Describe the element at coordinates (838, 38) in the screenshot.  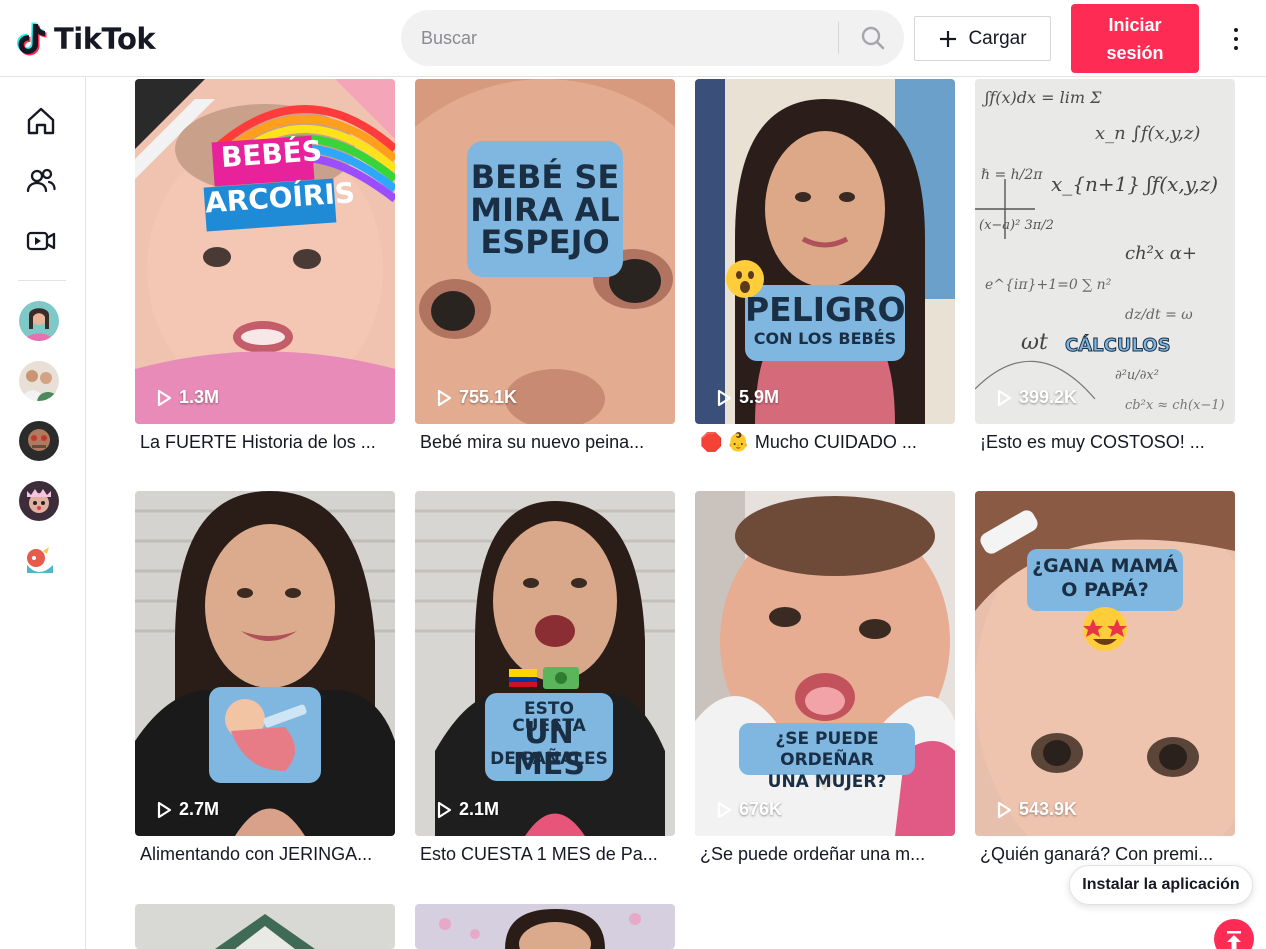
I see `search-divider` at that location.